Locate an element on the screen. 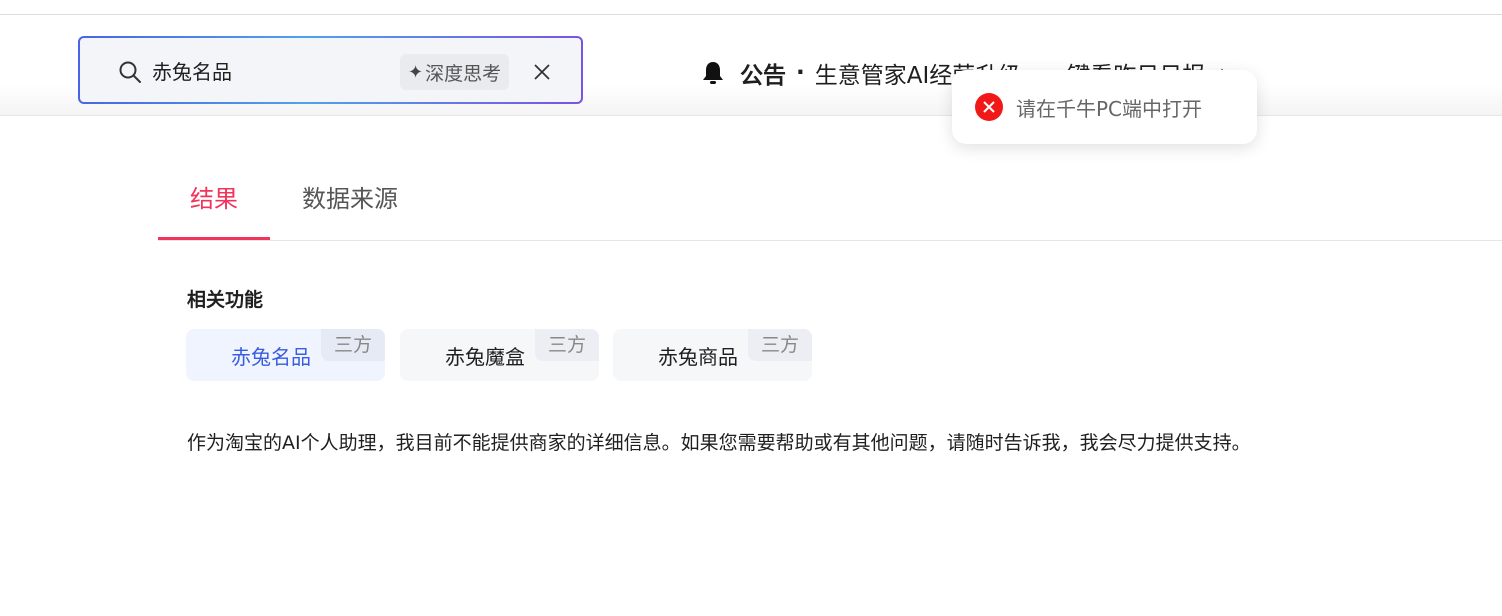  sparkle-icon: ✦ is located at coordinates (416, 72).